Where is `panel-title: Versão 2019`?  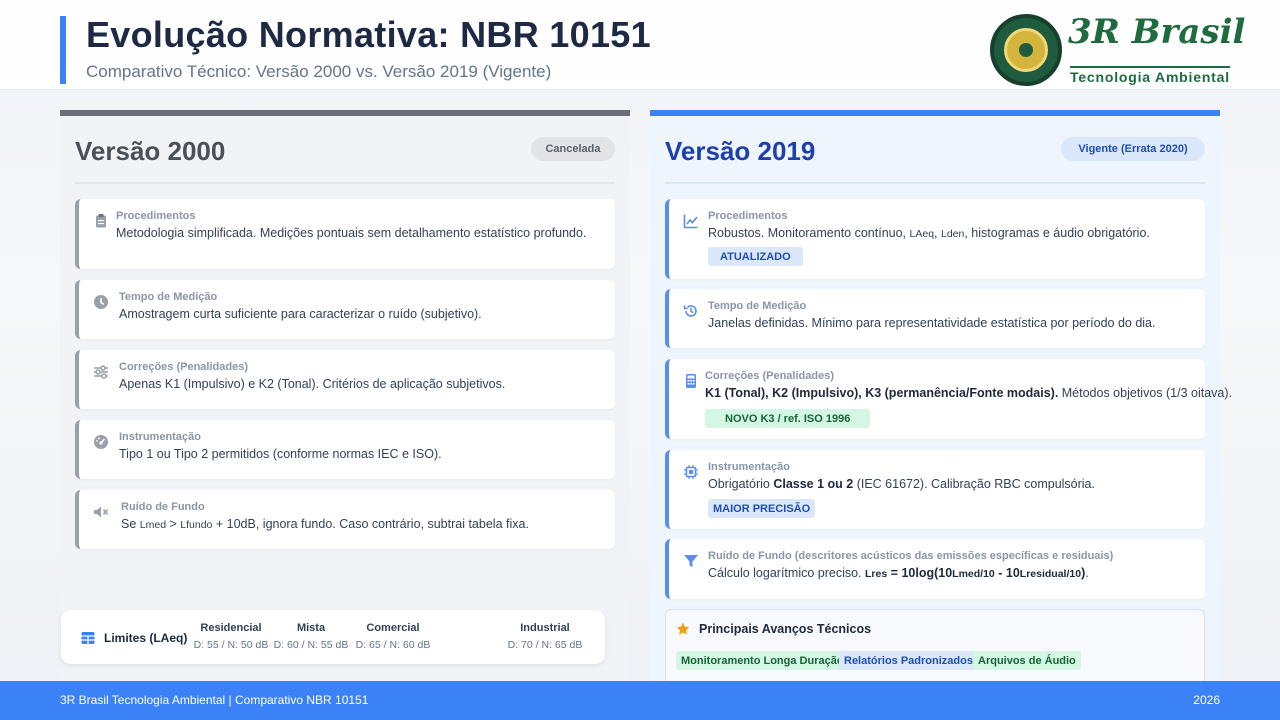
panel-title: Versão 2019 is located at coordinates (740, 151).